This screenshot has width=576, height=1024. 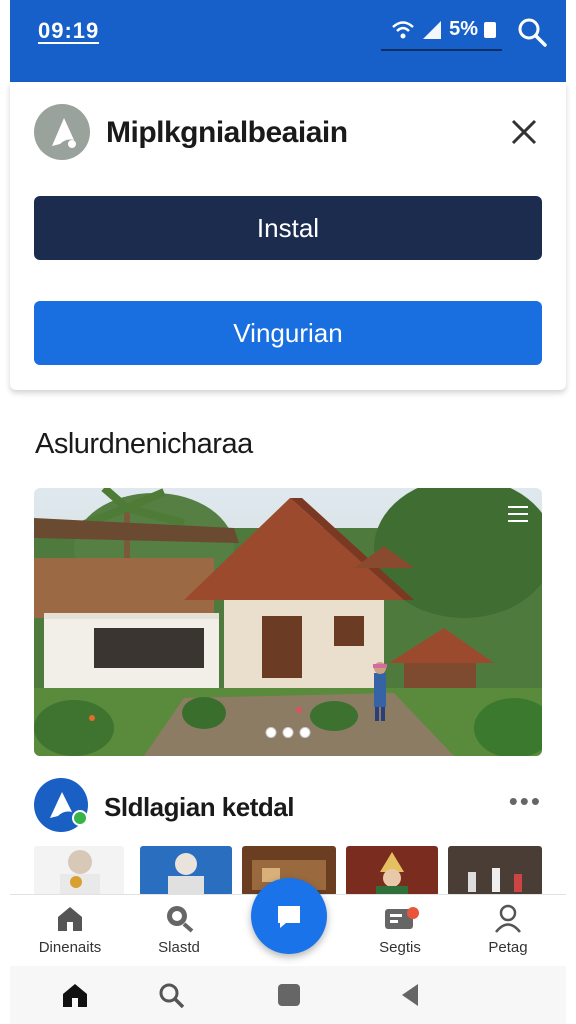 I want to click on chat-button, so click(x=289, y=916).